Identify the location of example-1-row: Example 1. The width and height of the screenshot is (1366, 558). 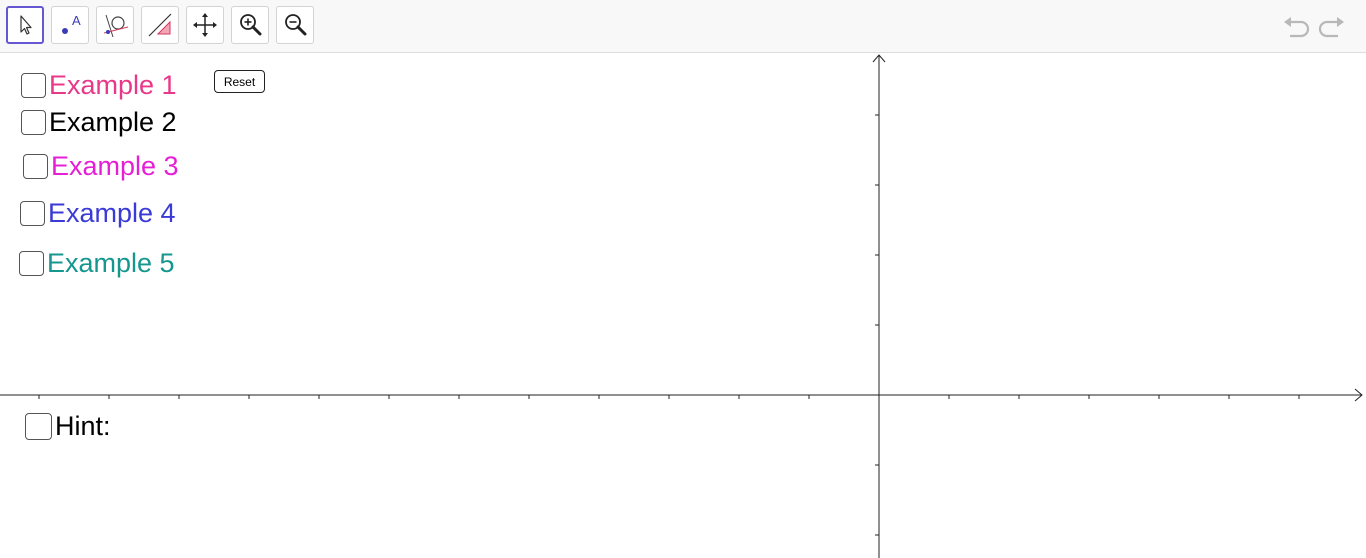
(99, 85).